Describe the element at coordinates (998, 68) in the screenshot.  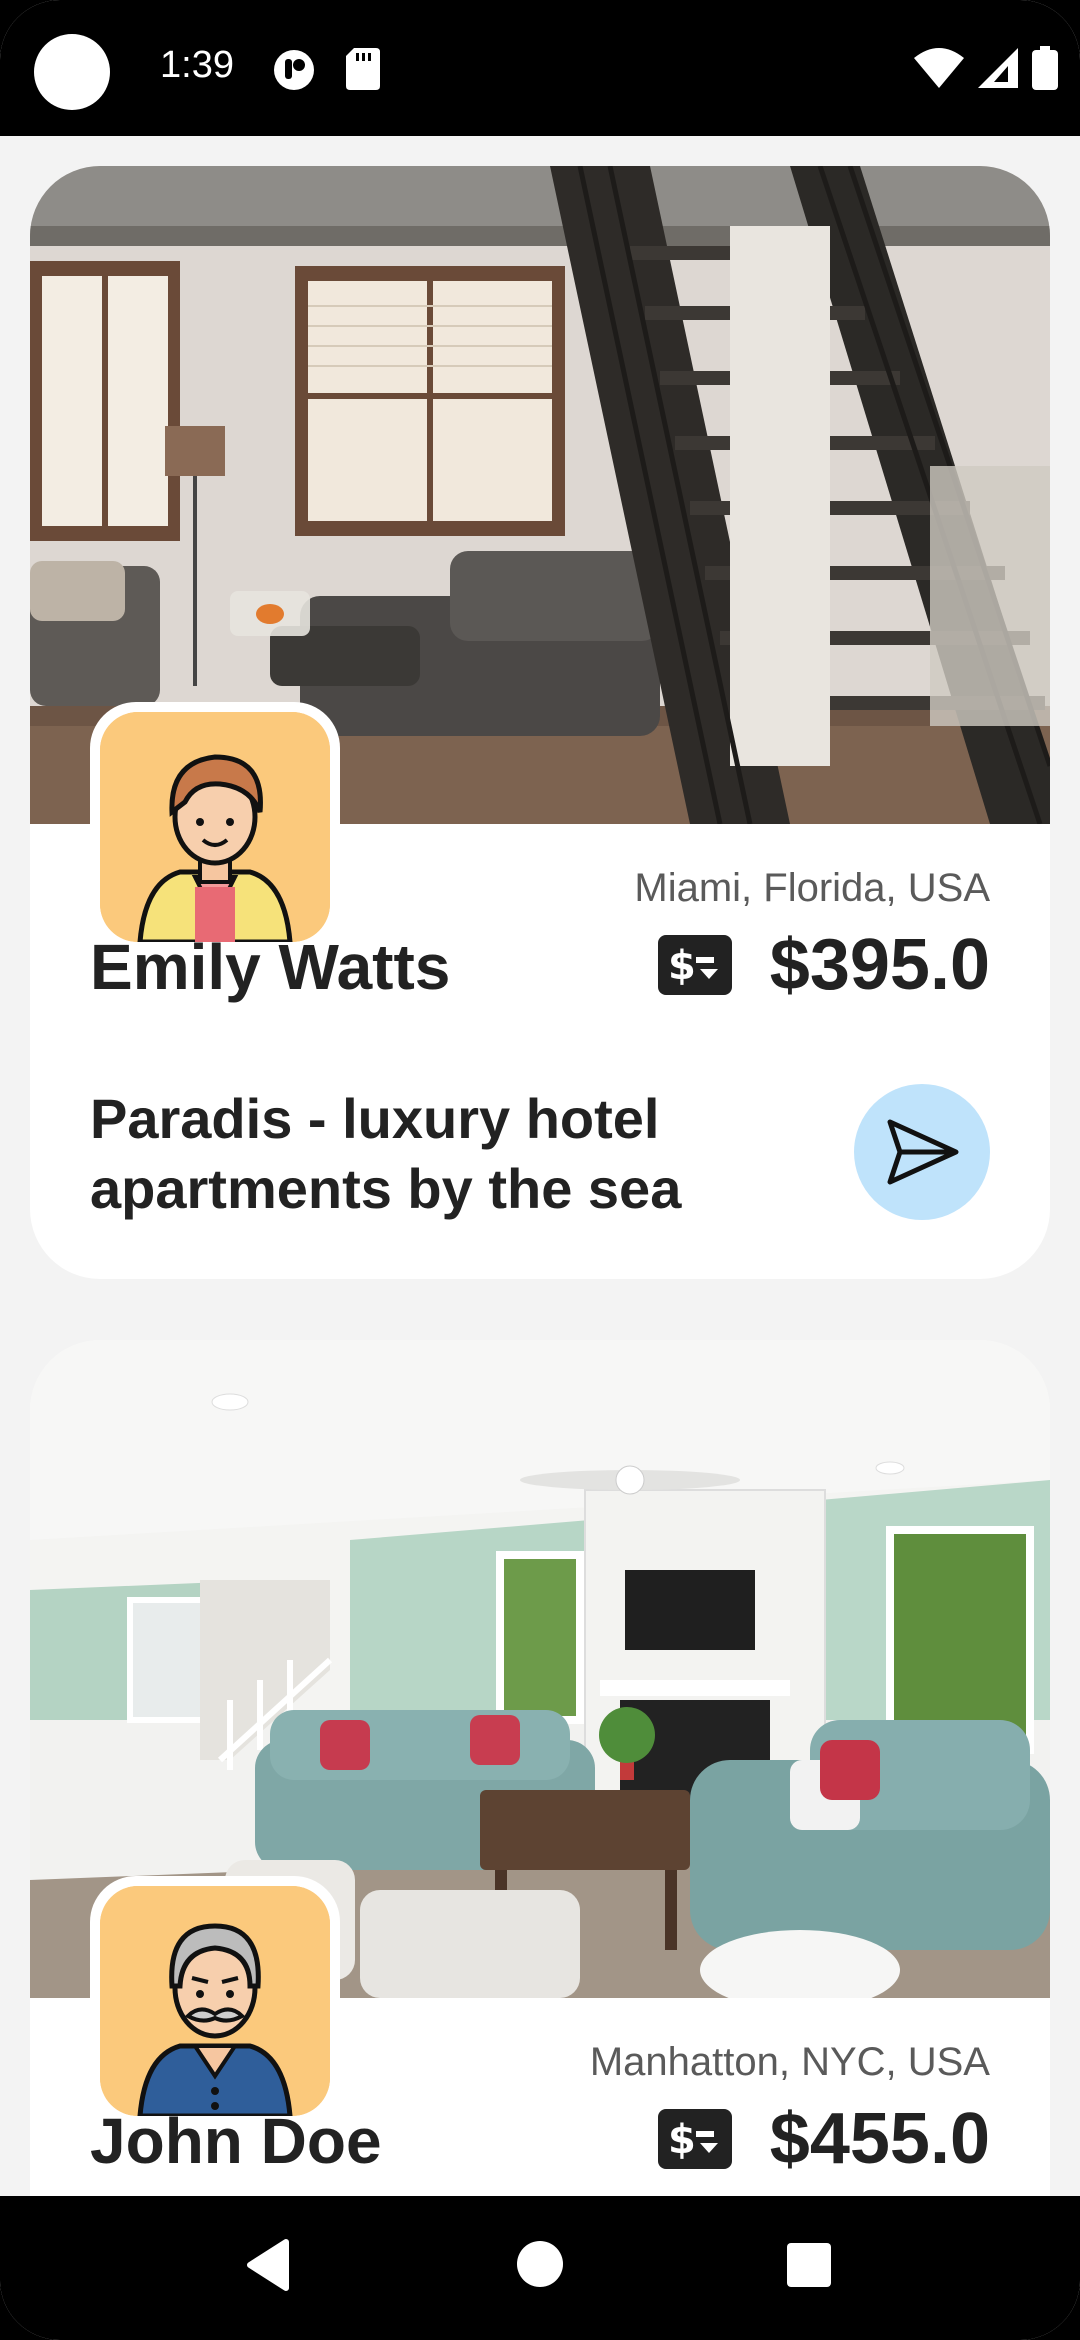
I see `cell-signal-icon` at that location.